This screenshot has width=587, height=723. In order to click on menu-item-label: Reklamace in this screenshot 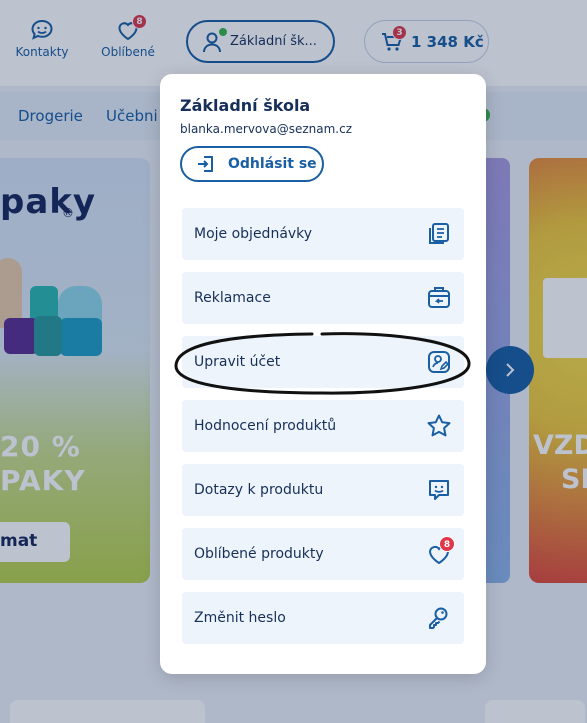, I will do `click(232, 298)`.